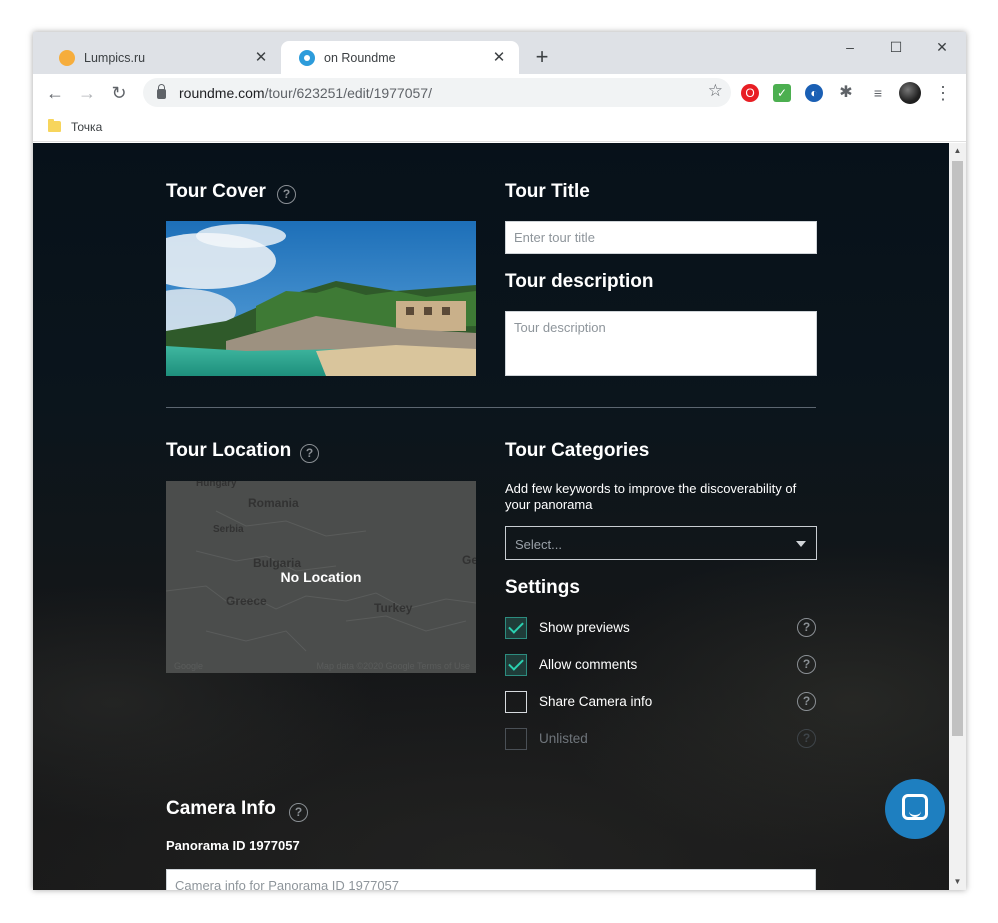 Image resolution: width=998 pixels, height=923 pixels. I want to click on tour-cover-heading: Tour Cover, so click(216, 191).